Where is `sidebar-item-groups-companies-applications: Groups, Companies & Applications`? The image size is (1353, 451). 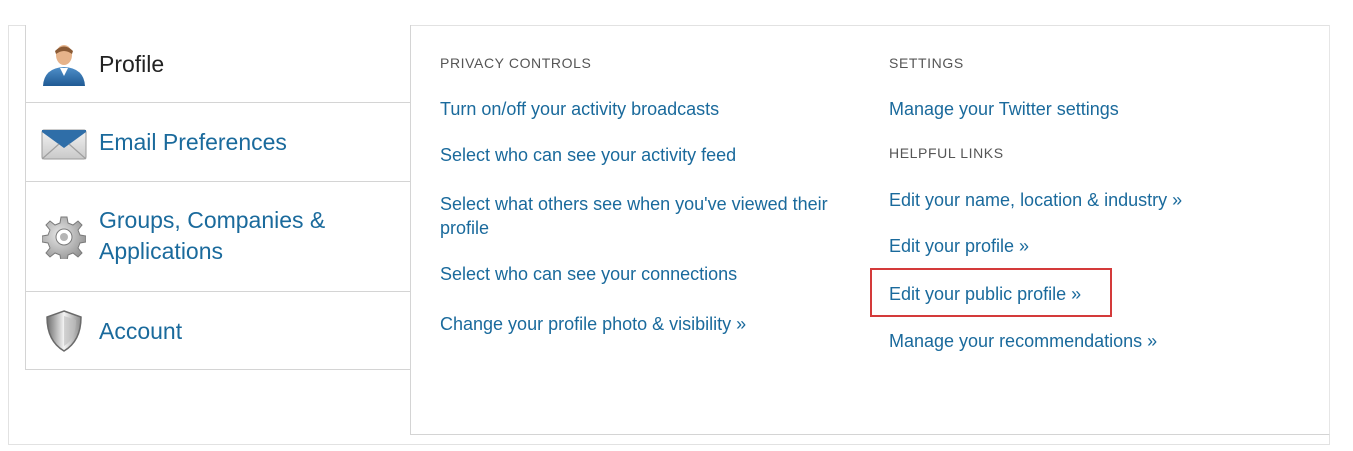
sidebar-item-groups-companies-applications: Groups, Companies & Applications is located at coordinates (217, 237).